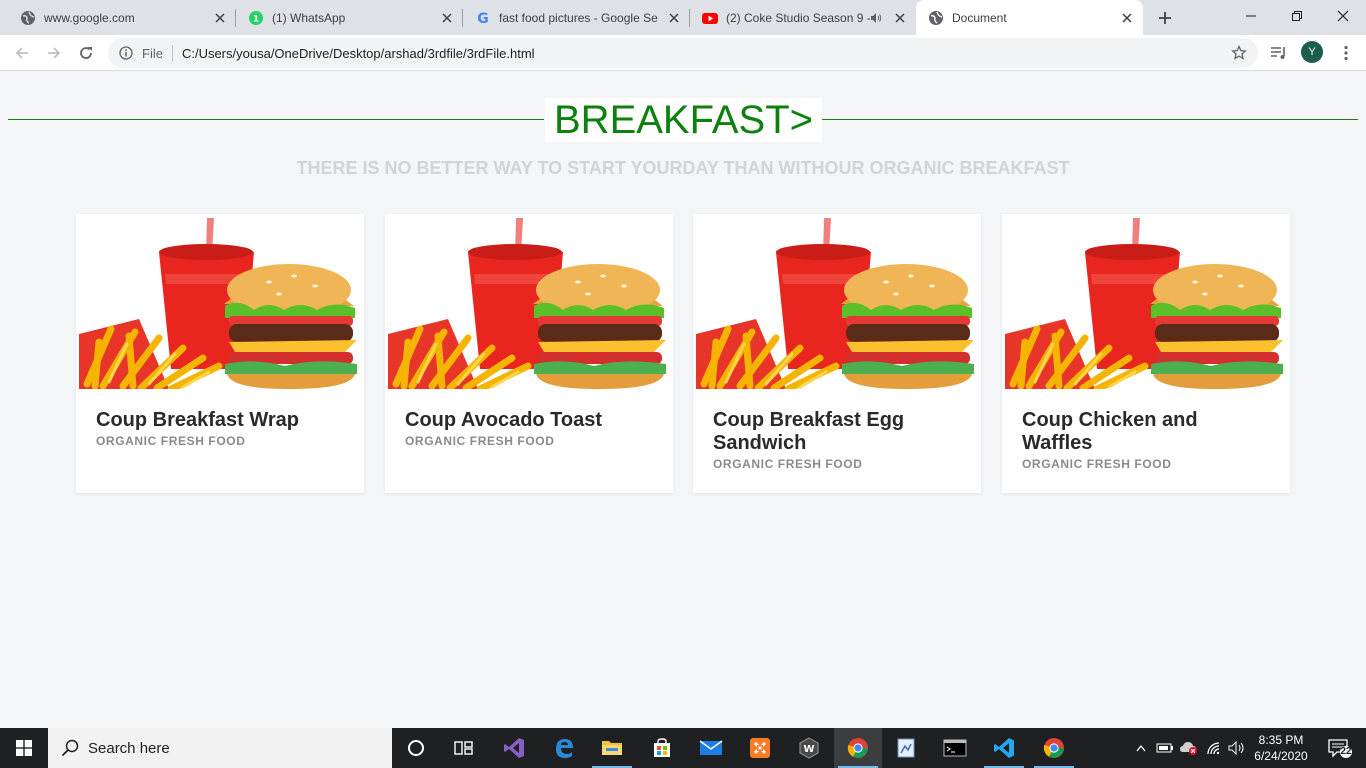 This screenshot has width=1366, height=768. I want to click on google-icon: G, so click(483, 18).